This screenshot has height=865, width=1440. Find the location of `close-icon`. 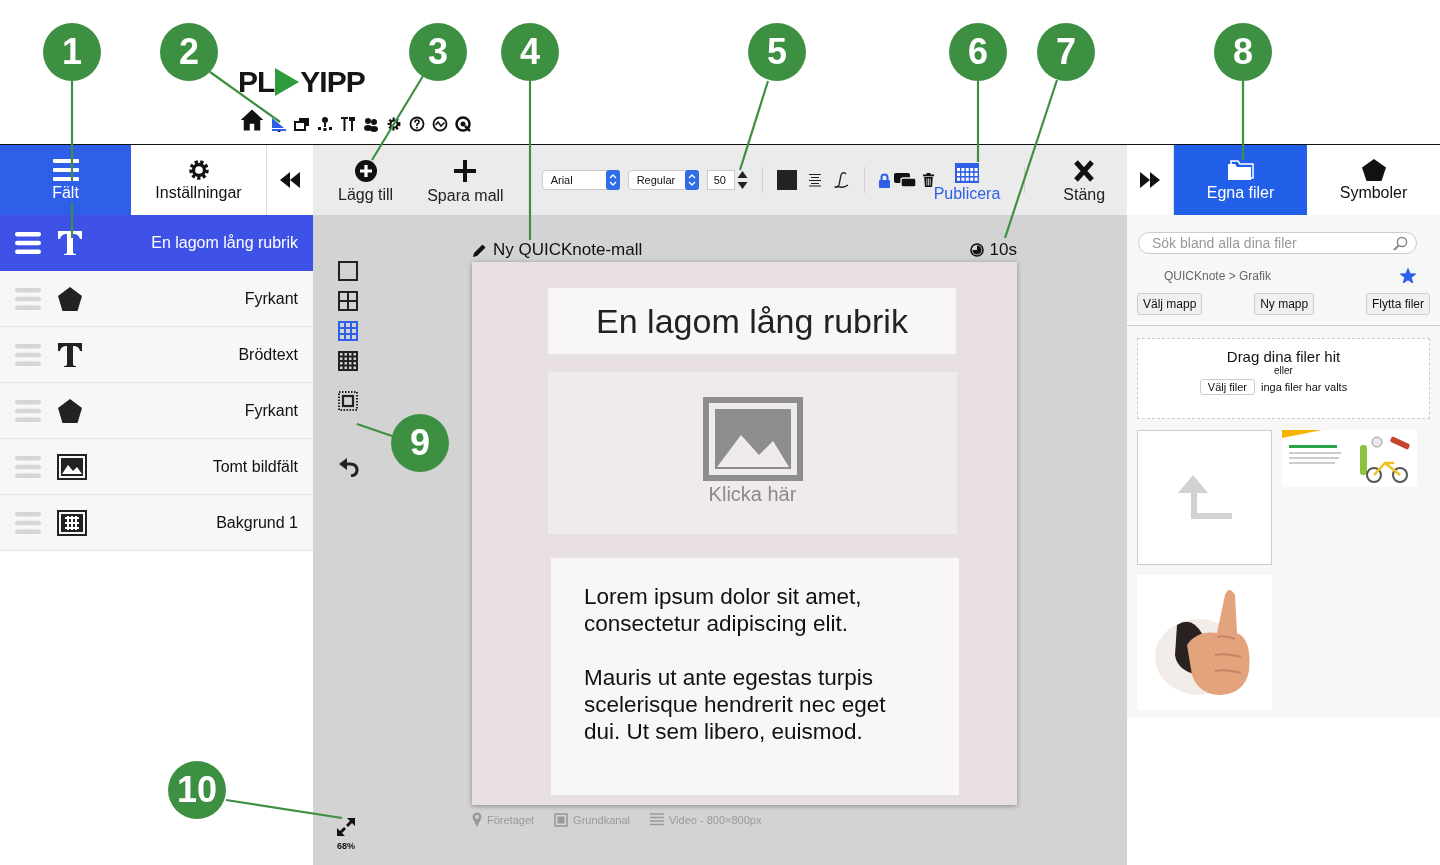

close-icon is located at coordinates (1084, 171).